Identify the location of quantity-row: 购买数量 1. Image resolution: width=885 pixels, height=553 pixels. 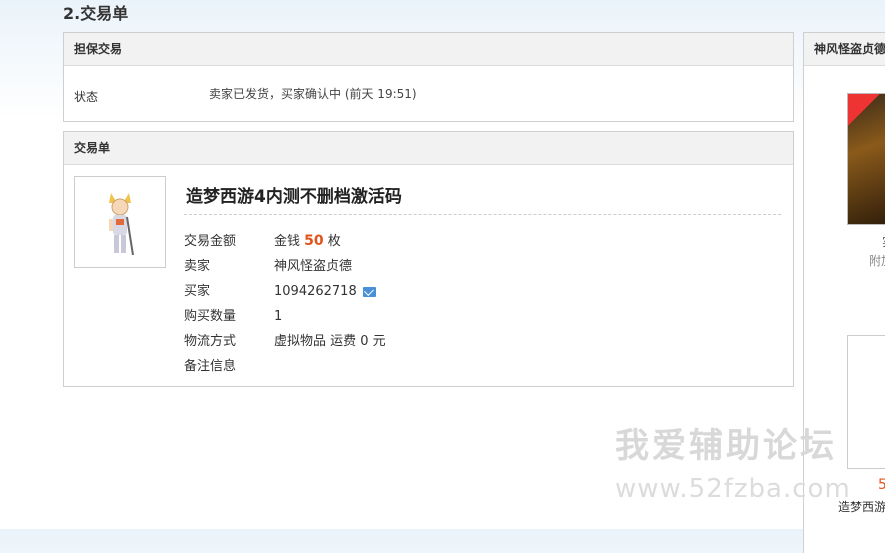
(233, 314).